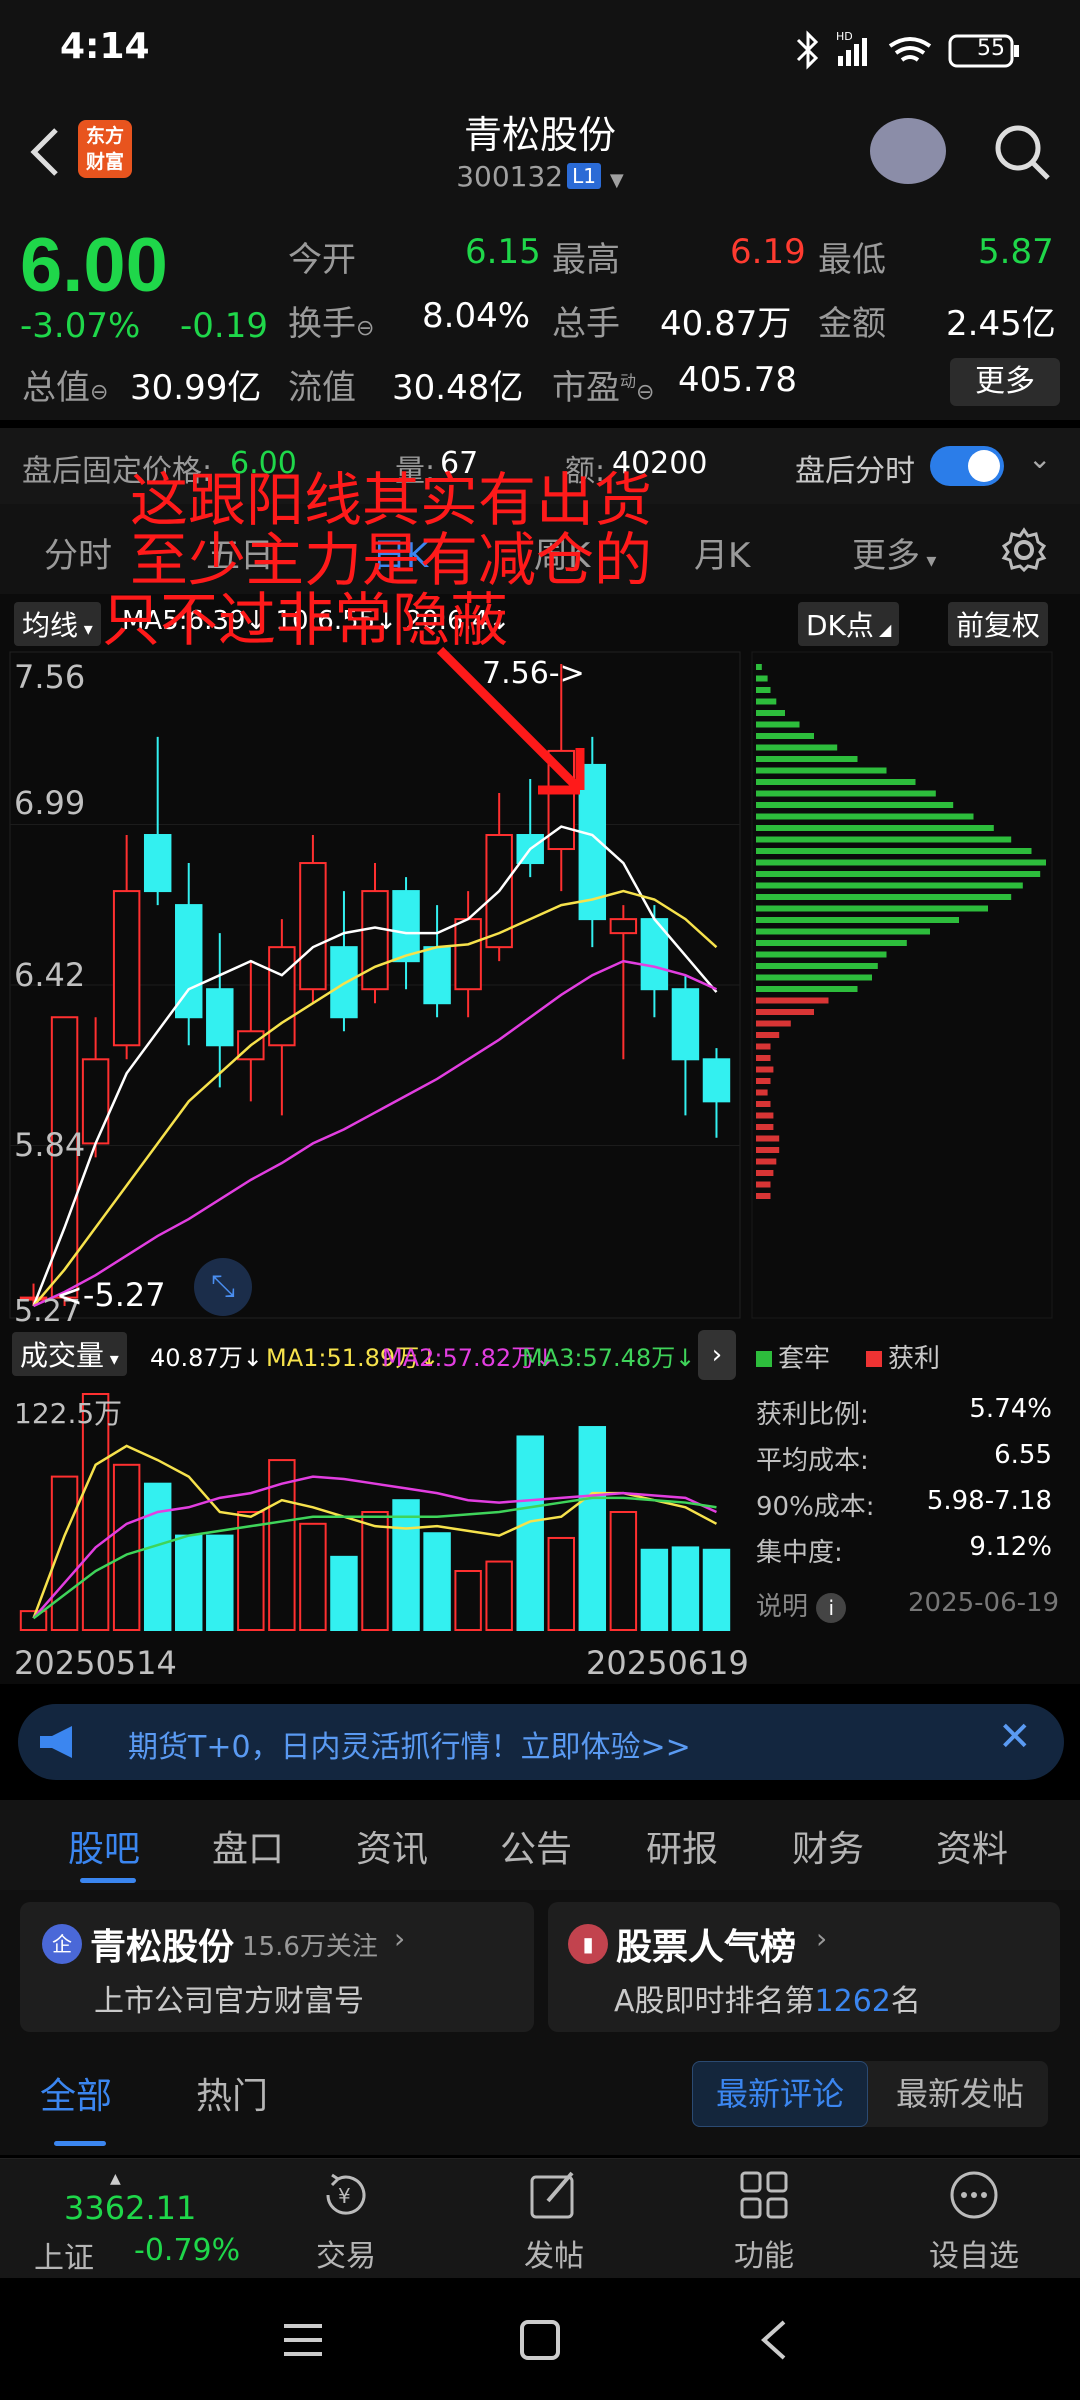 Image resolution: width=1080 pixels, height=2400 pixels. Describe the element at coordinates (682, 1846) in the screenshot. I see `tab-research: 研报` at that location.